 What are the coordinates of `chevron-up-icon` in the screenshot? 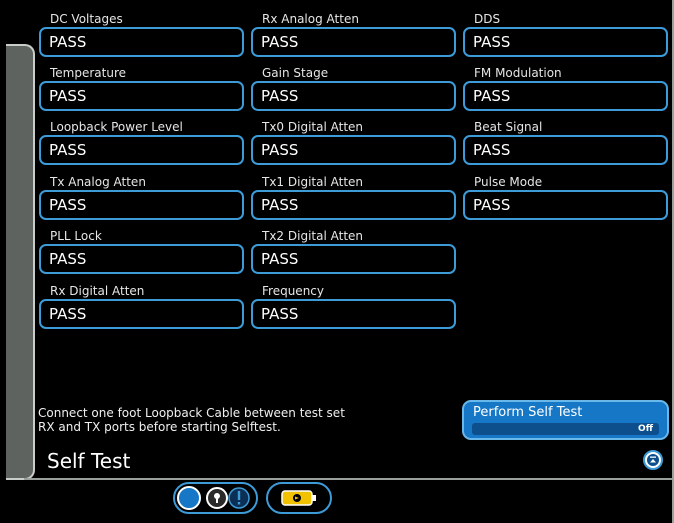 It's located at (653, 460).